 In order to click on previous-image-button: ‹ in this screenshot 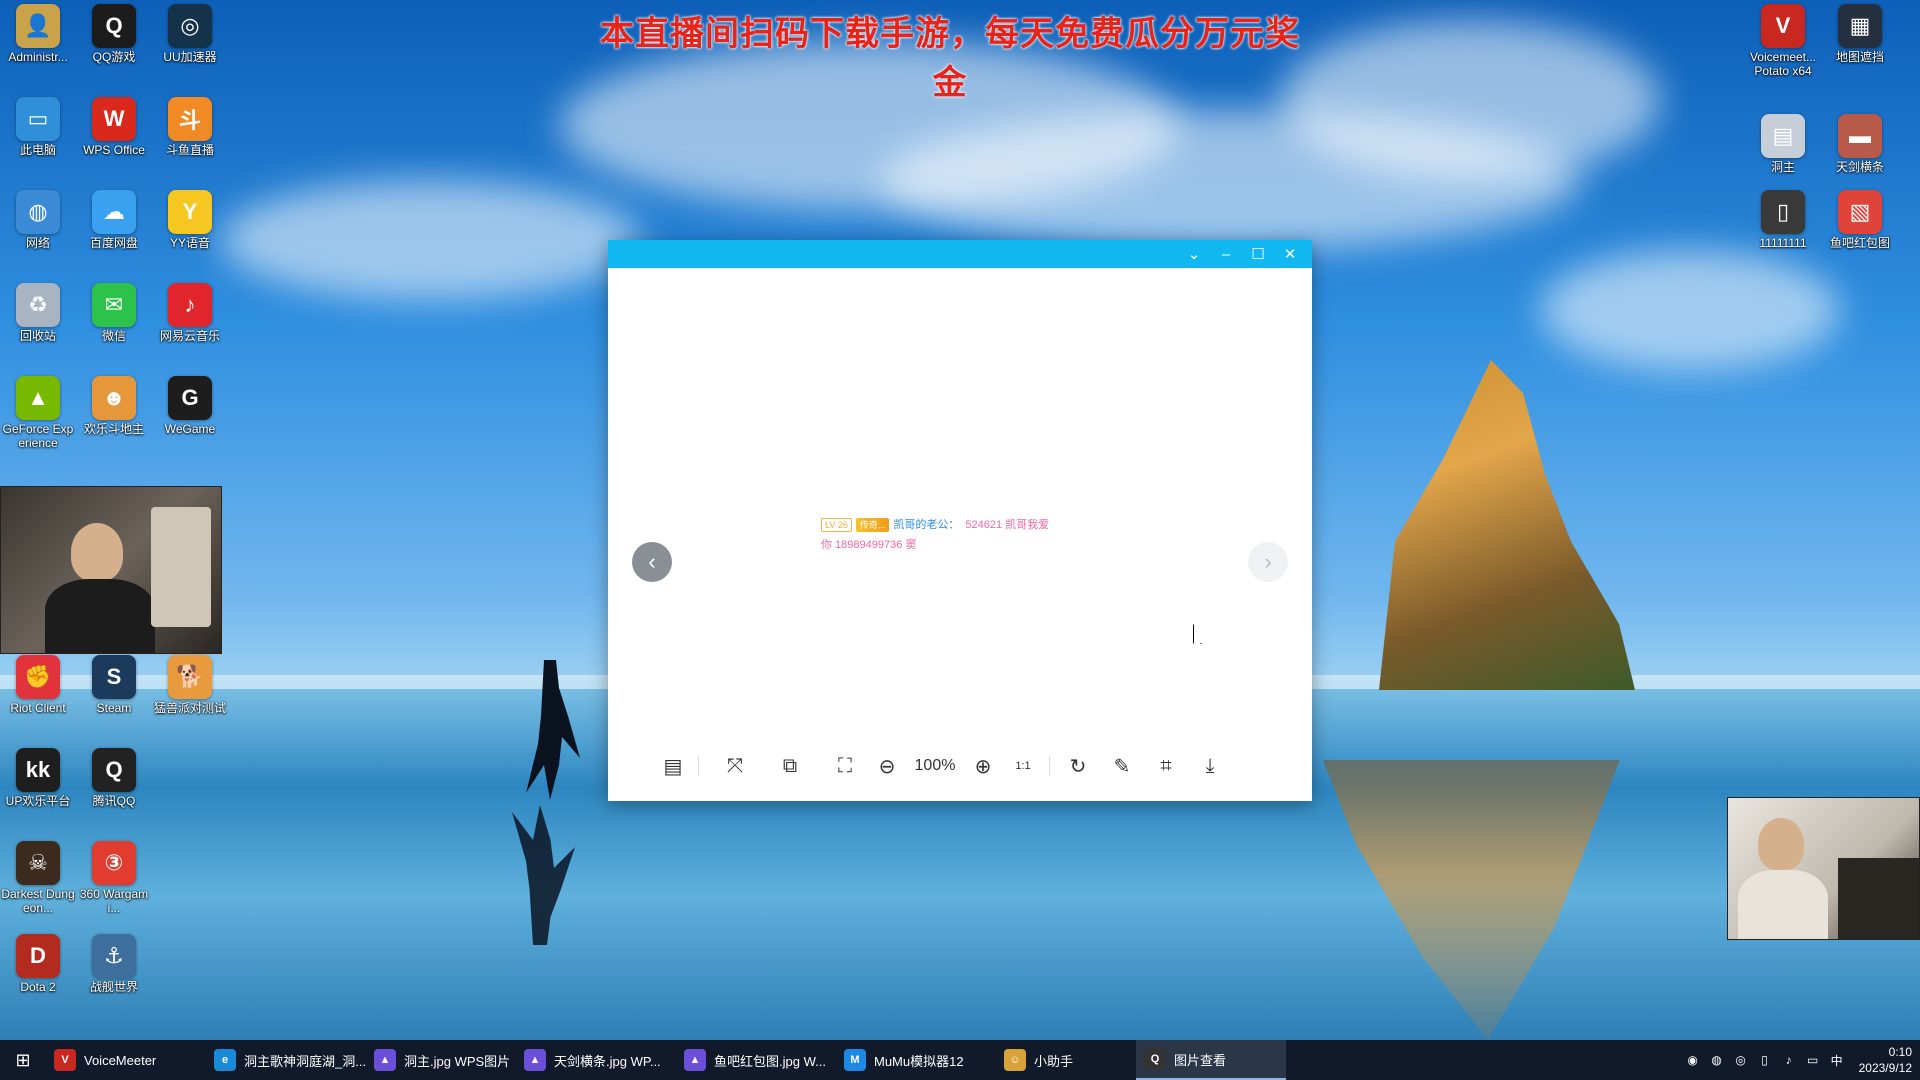, I will do `click(652, 562)`.